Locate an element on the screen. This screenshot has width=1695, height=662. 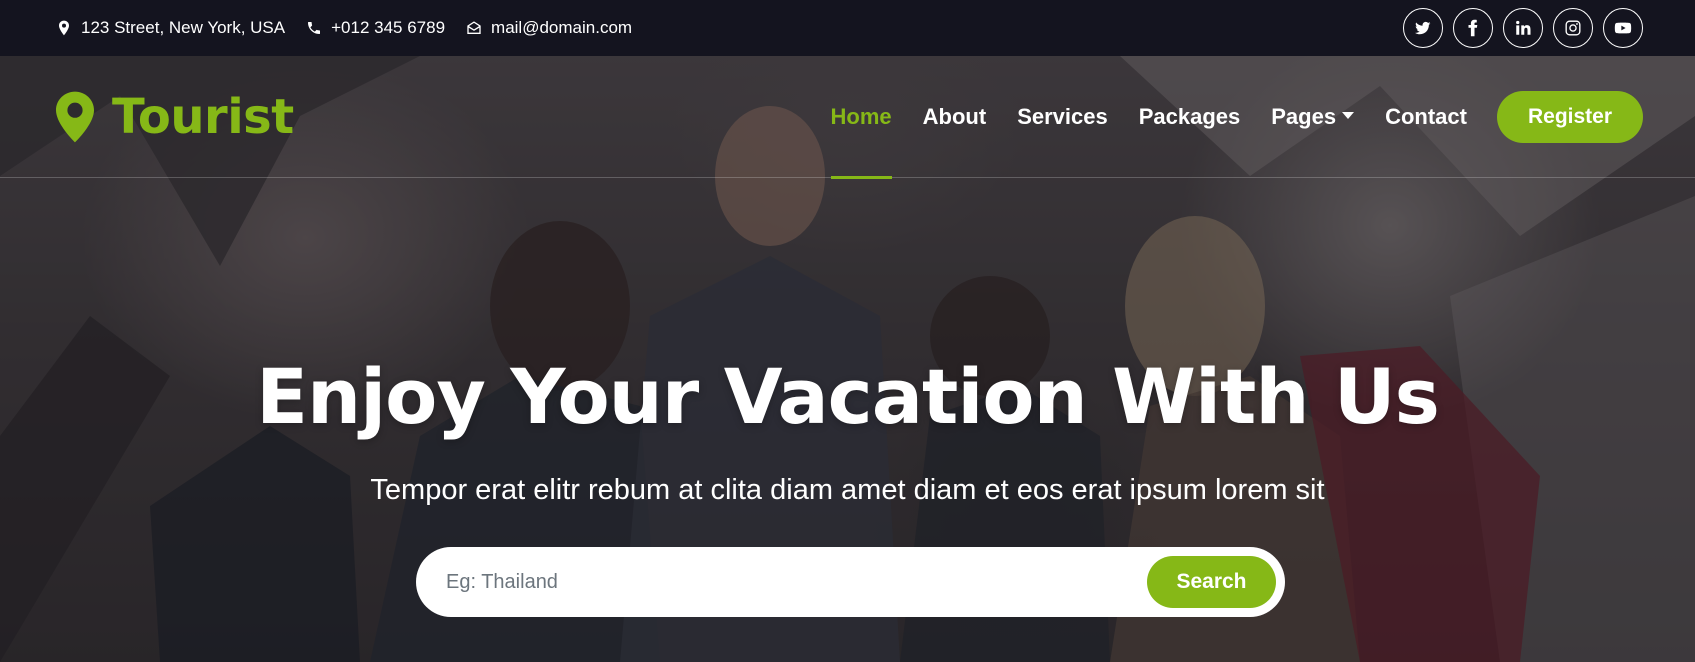
youtube-icon is located at coordinates (1623, 28).